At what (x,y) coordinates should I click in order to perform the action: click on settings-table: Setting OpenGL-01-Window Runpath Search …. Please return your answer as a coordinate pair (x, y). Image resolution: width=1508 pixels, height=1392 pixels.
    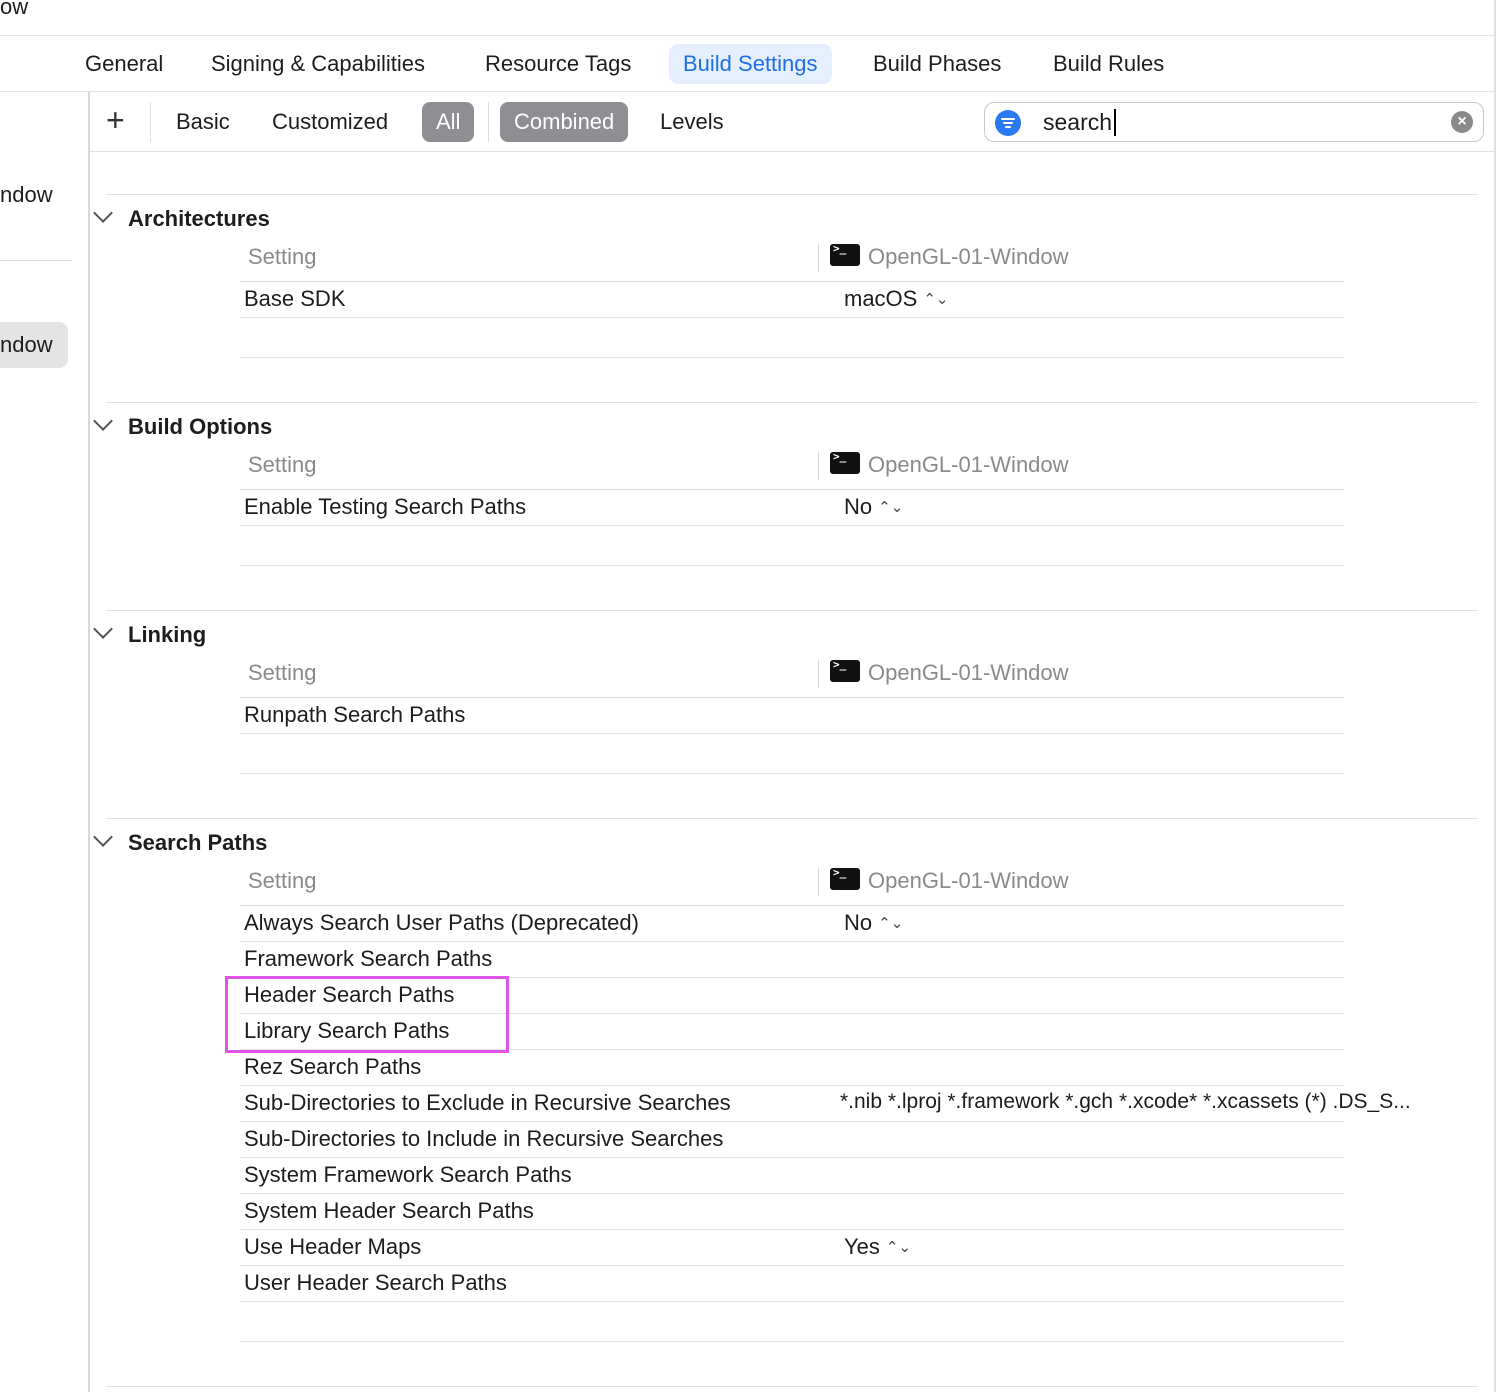
    Looking at the image, I should click on (792, 714).